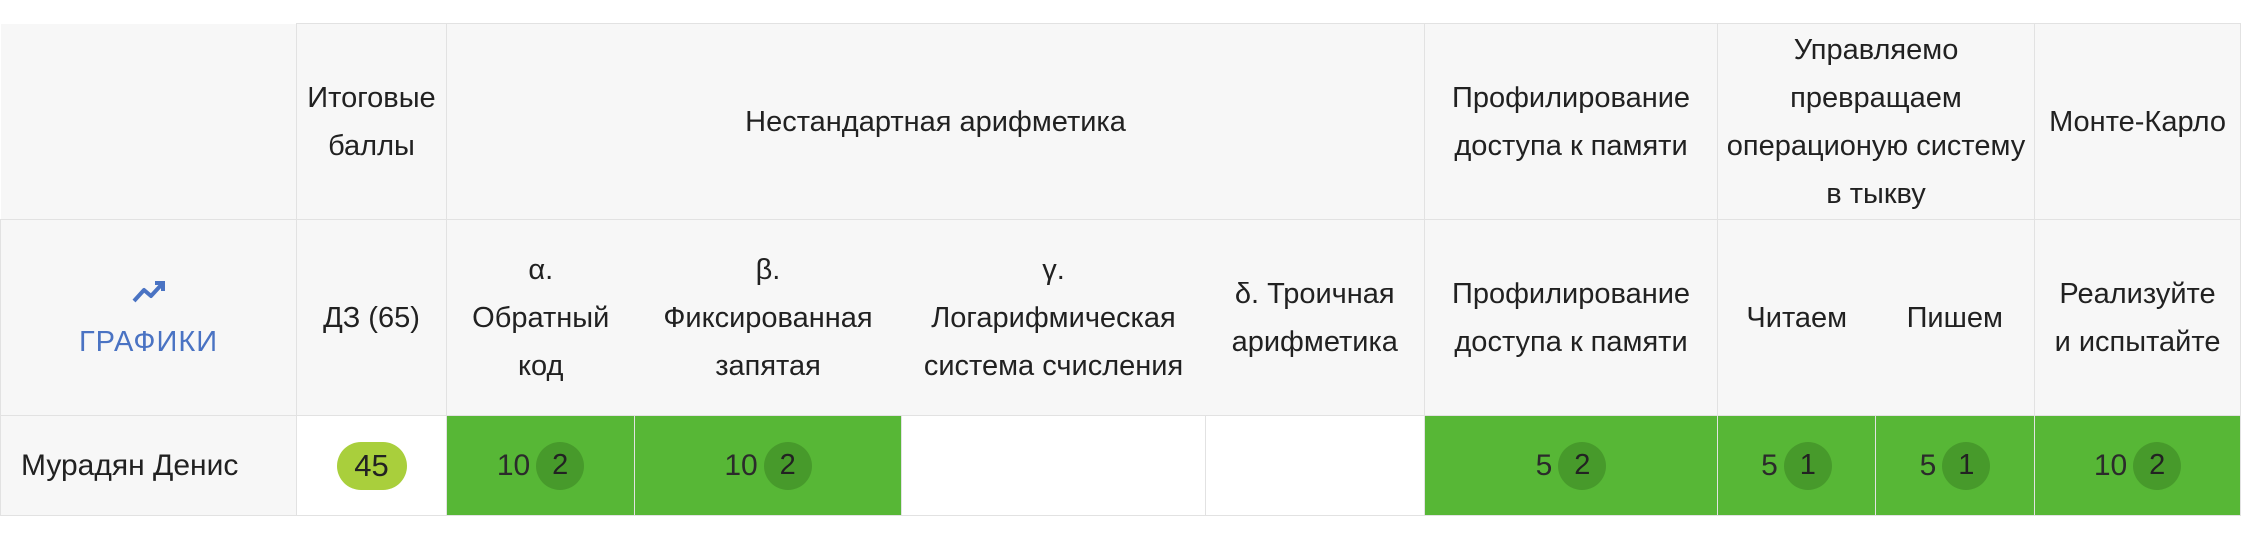 The width and height of the screenshot is (2245, 535). Describe the element at coordinates (1955, 317) in the screenshot. I see `header-task-write: Пишем` at that location.